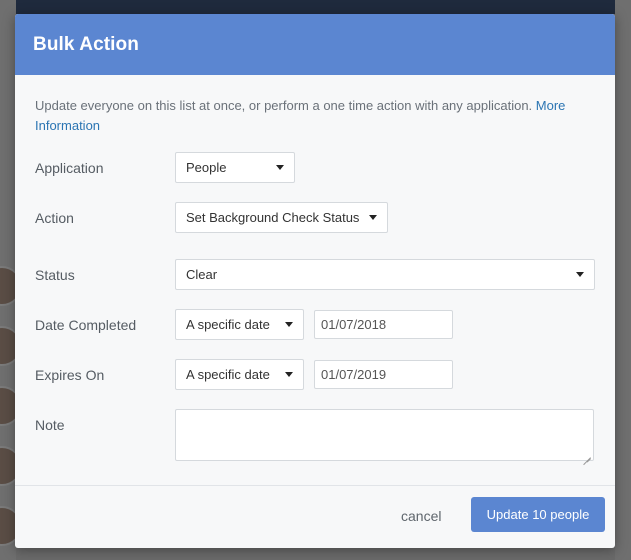 The image size is (631, 560). What do you see at coordinates (50, 425) in the screenshot?
I see `note-label: Note` at bounding box center [50, 425].